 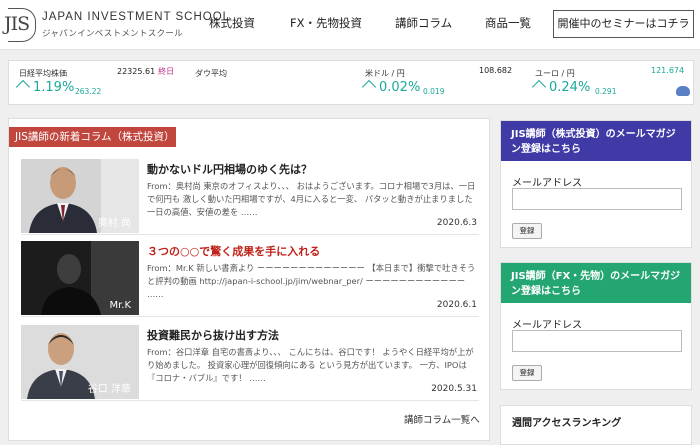 What do you see at coordinates (109, 389) in the screenshot?
I see `author-name: 谷口 洋章` at bounding box center [109, 389].